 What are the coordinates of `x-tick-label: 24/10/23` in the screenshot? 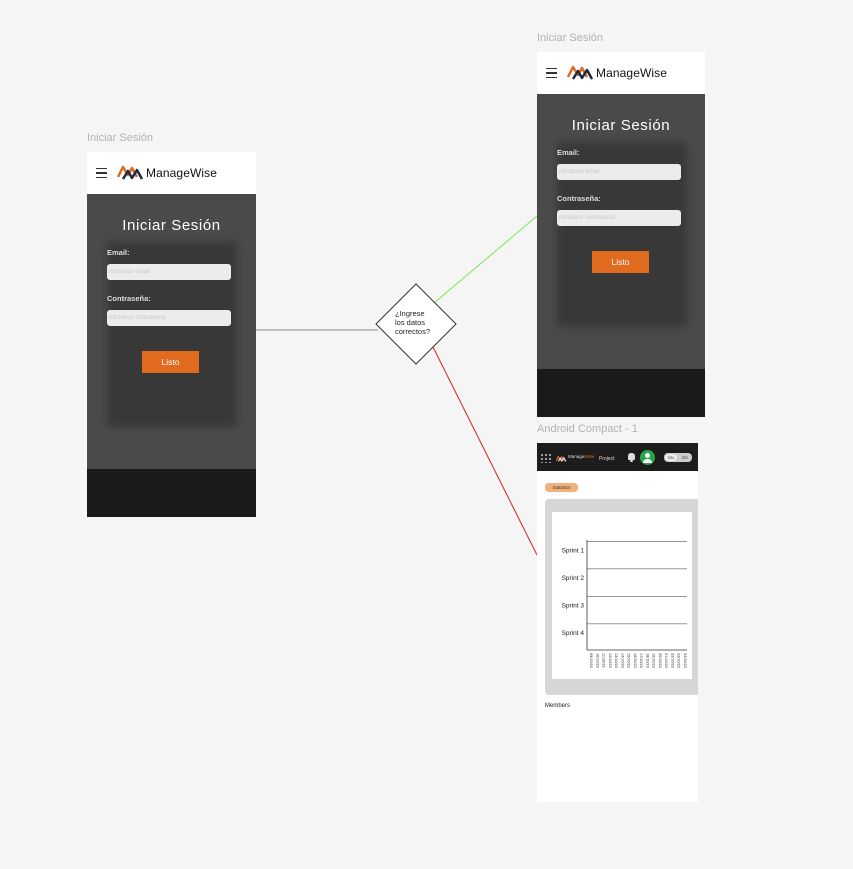 It's located at (685, 660).